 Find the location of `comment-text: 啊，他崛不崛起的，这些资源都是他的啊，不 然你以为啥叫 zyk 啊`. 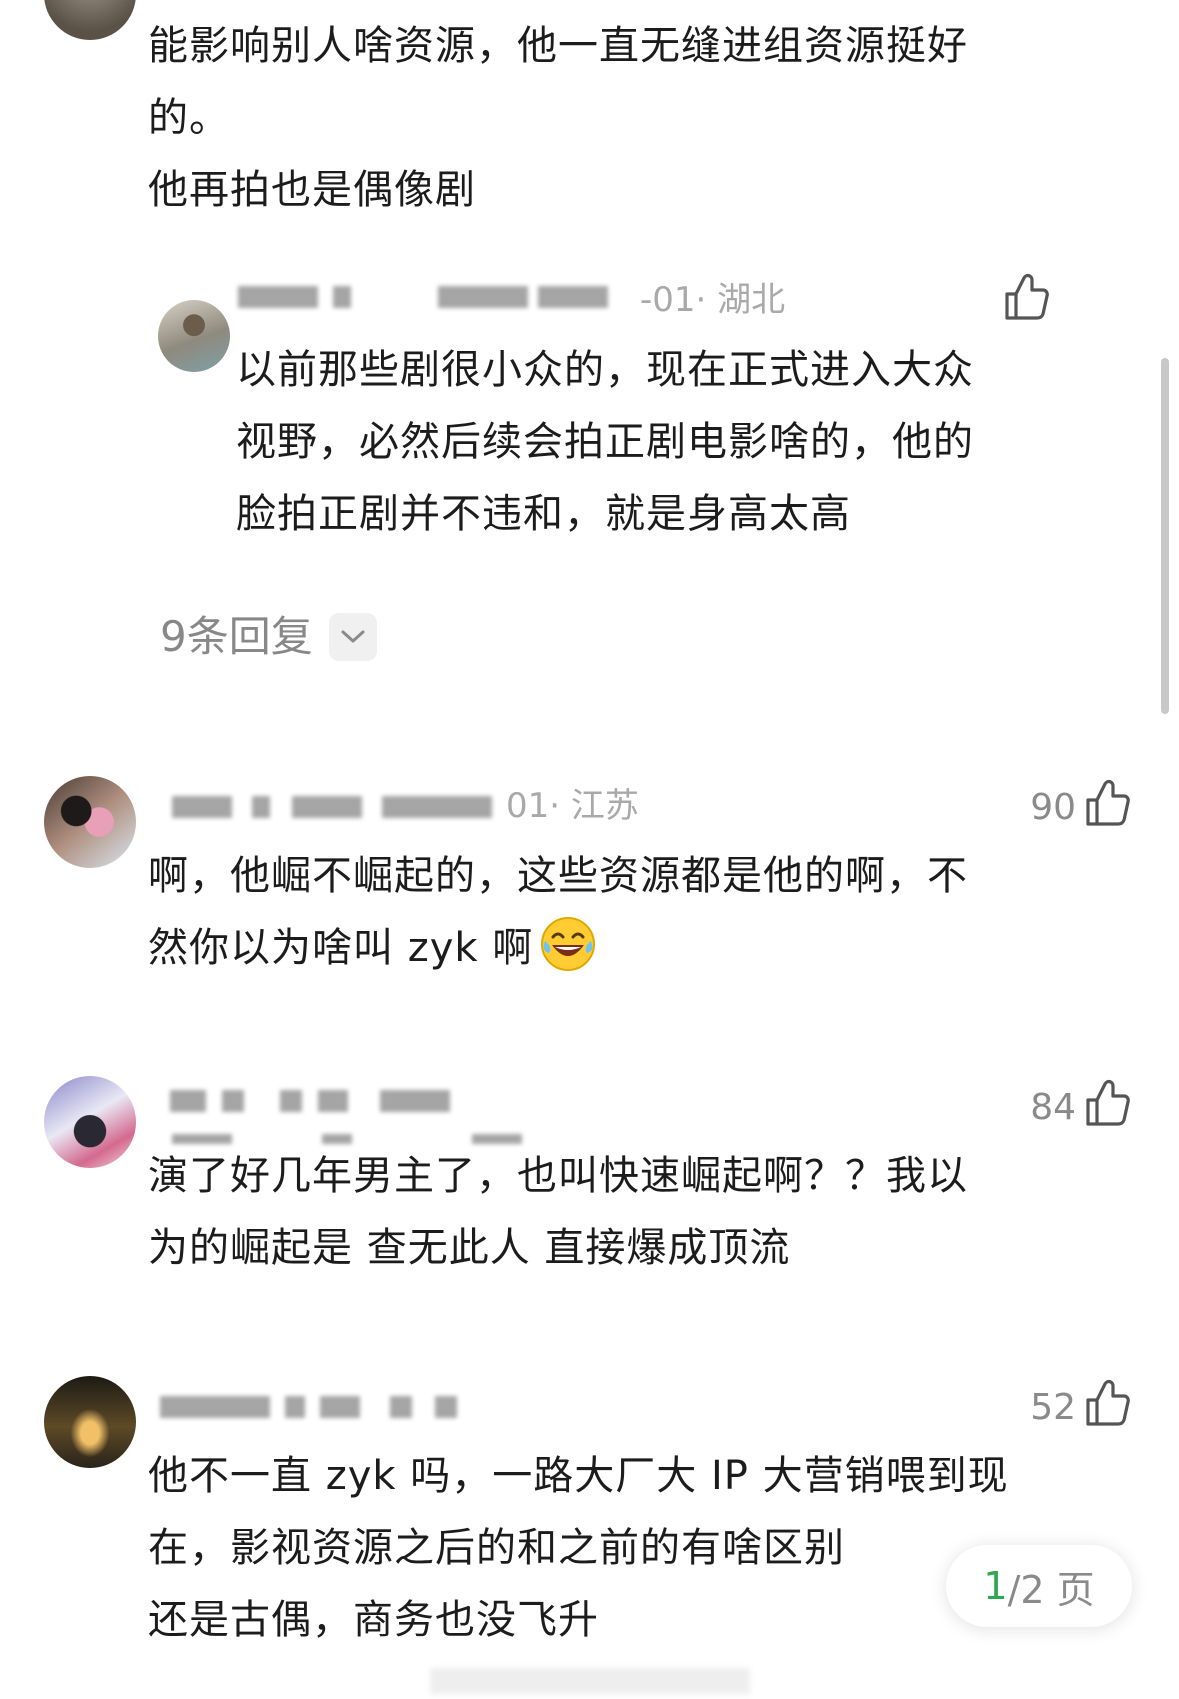

comment-text: 啊，他崛不崛起的，这些资源都是他的啊，不 然你以为啥叫 zyk 啊 is located at coordinates (558, 912).